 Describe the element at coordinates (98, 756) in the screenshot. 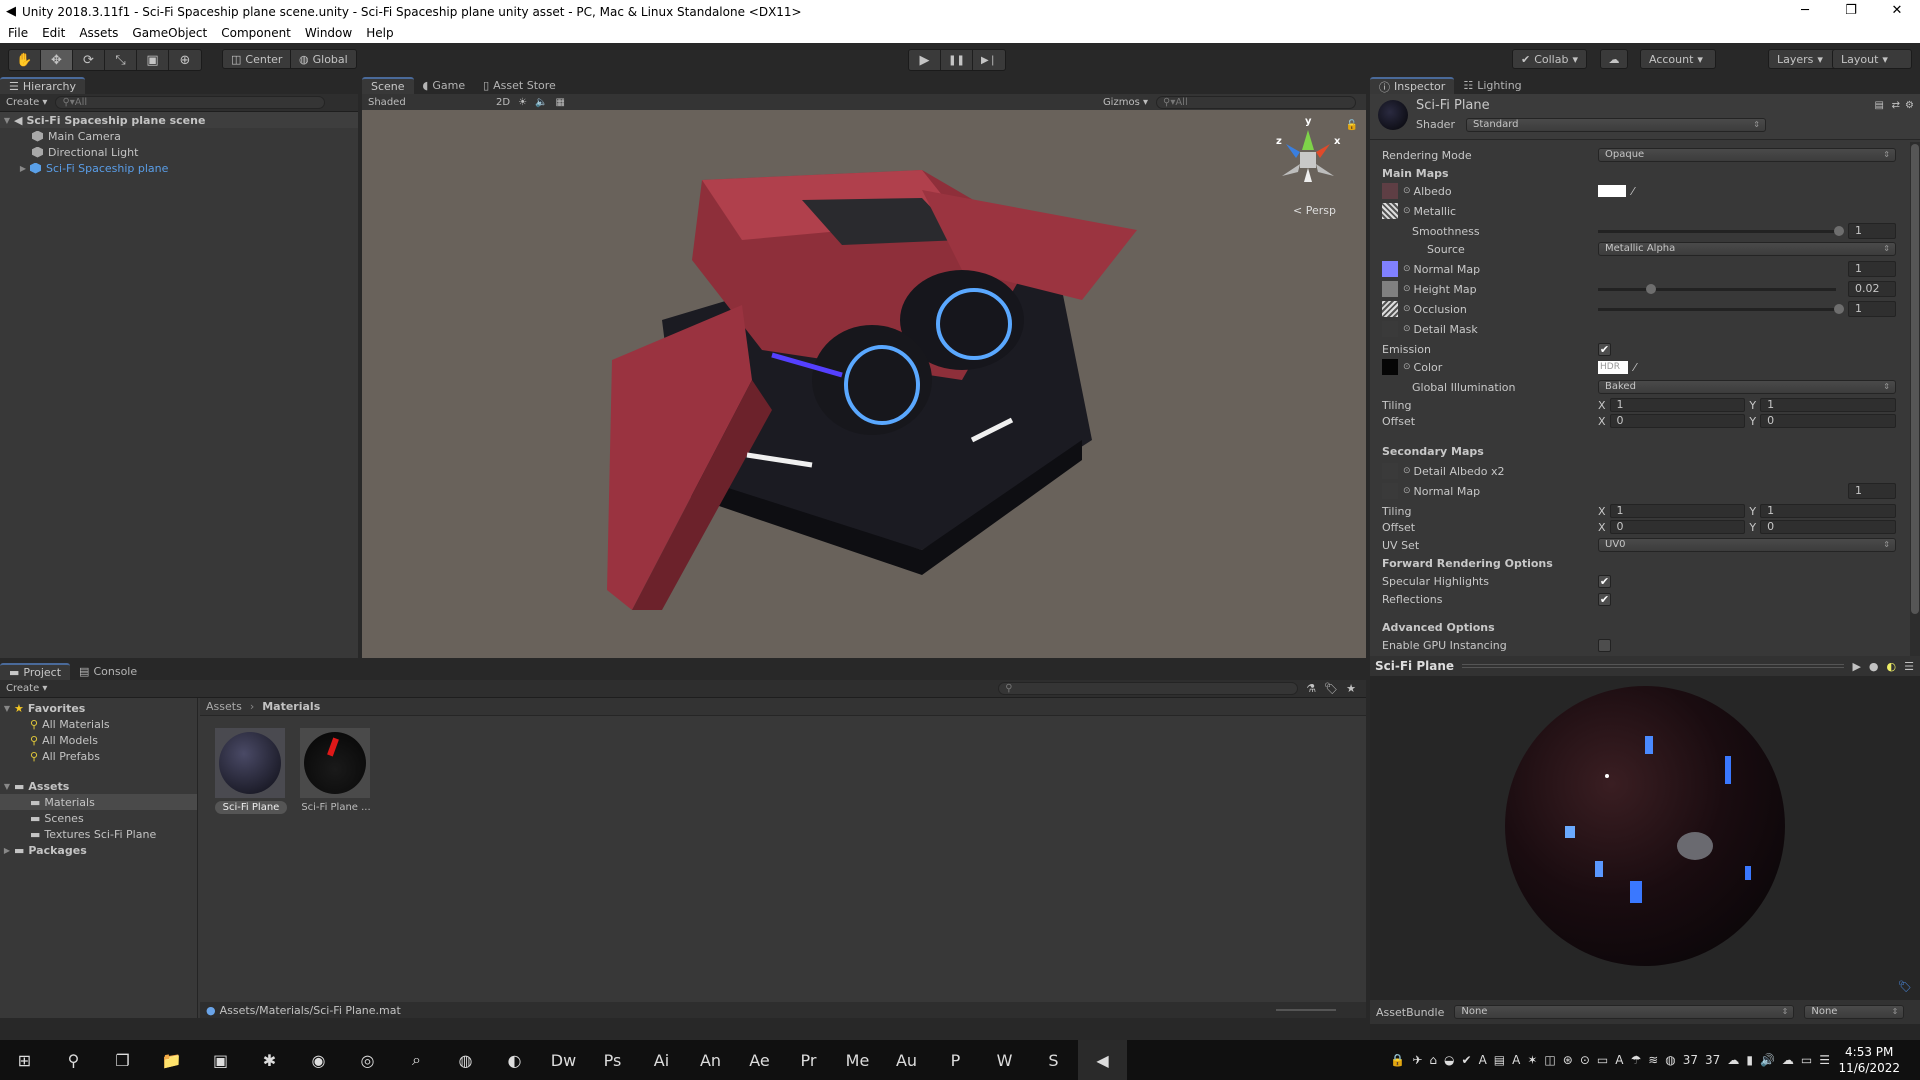

I see `favorite-all-prefabs: ⚲ All Prefabs` at that location.